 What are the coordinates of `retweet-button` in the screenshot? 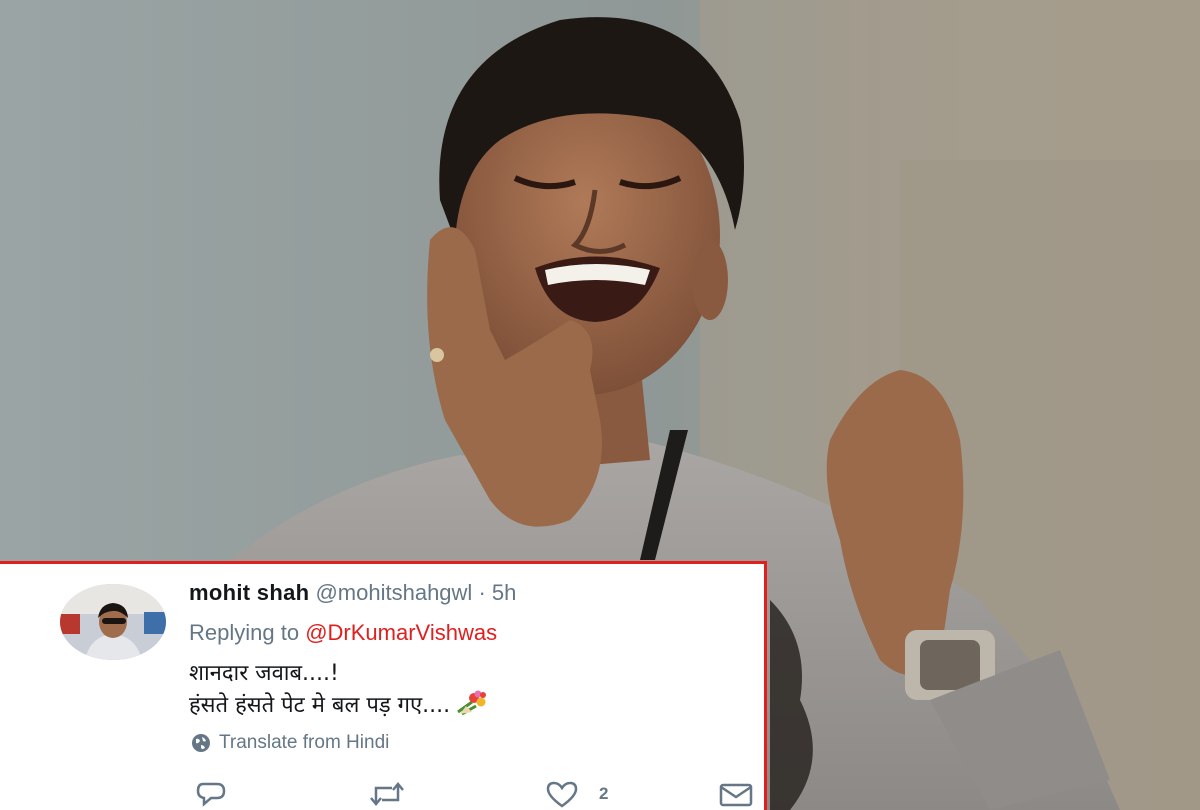 It's located at (387, 794).